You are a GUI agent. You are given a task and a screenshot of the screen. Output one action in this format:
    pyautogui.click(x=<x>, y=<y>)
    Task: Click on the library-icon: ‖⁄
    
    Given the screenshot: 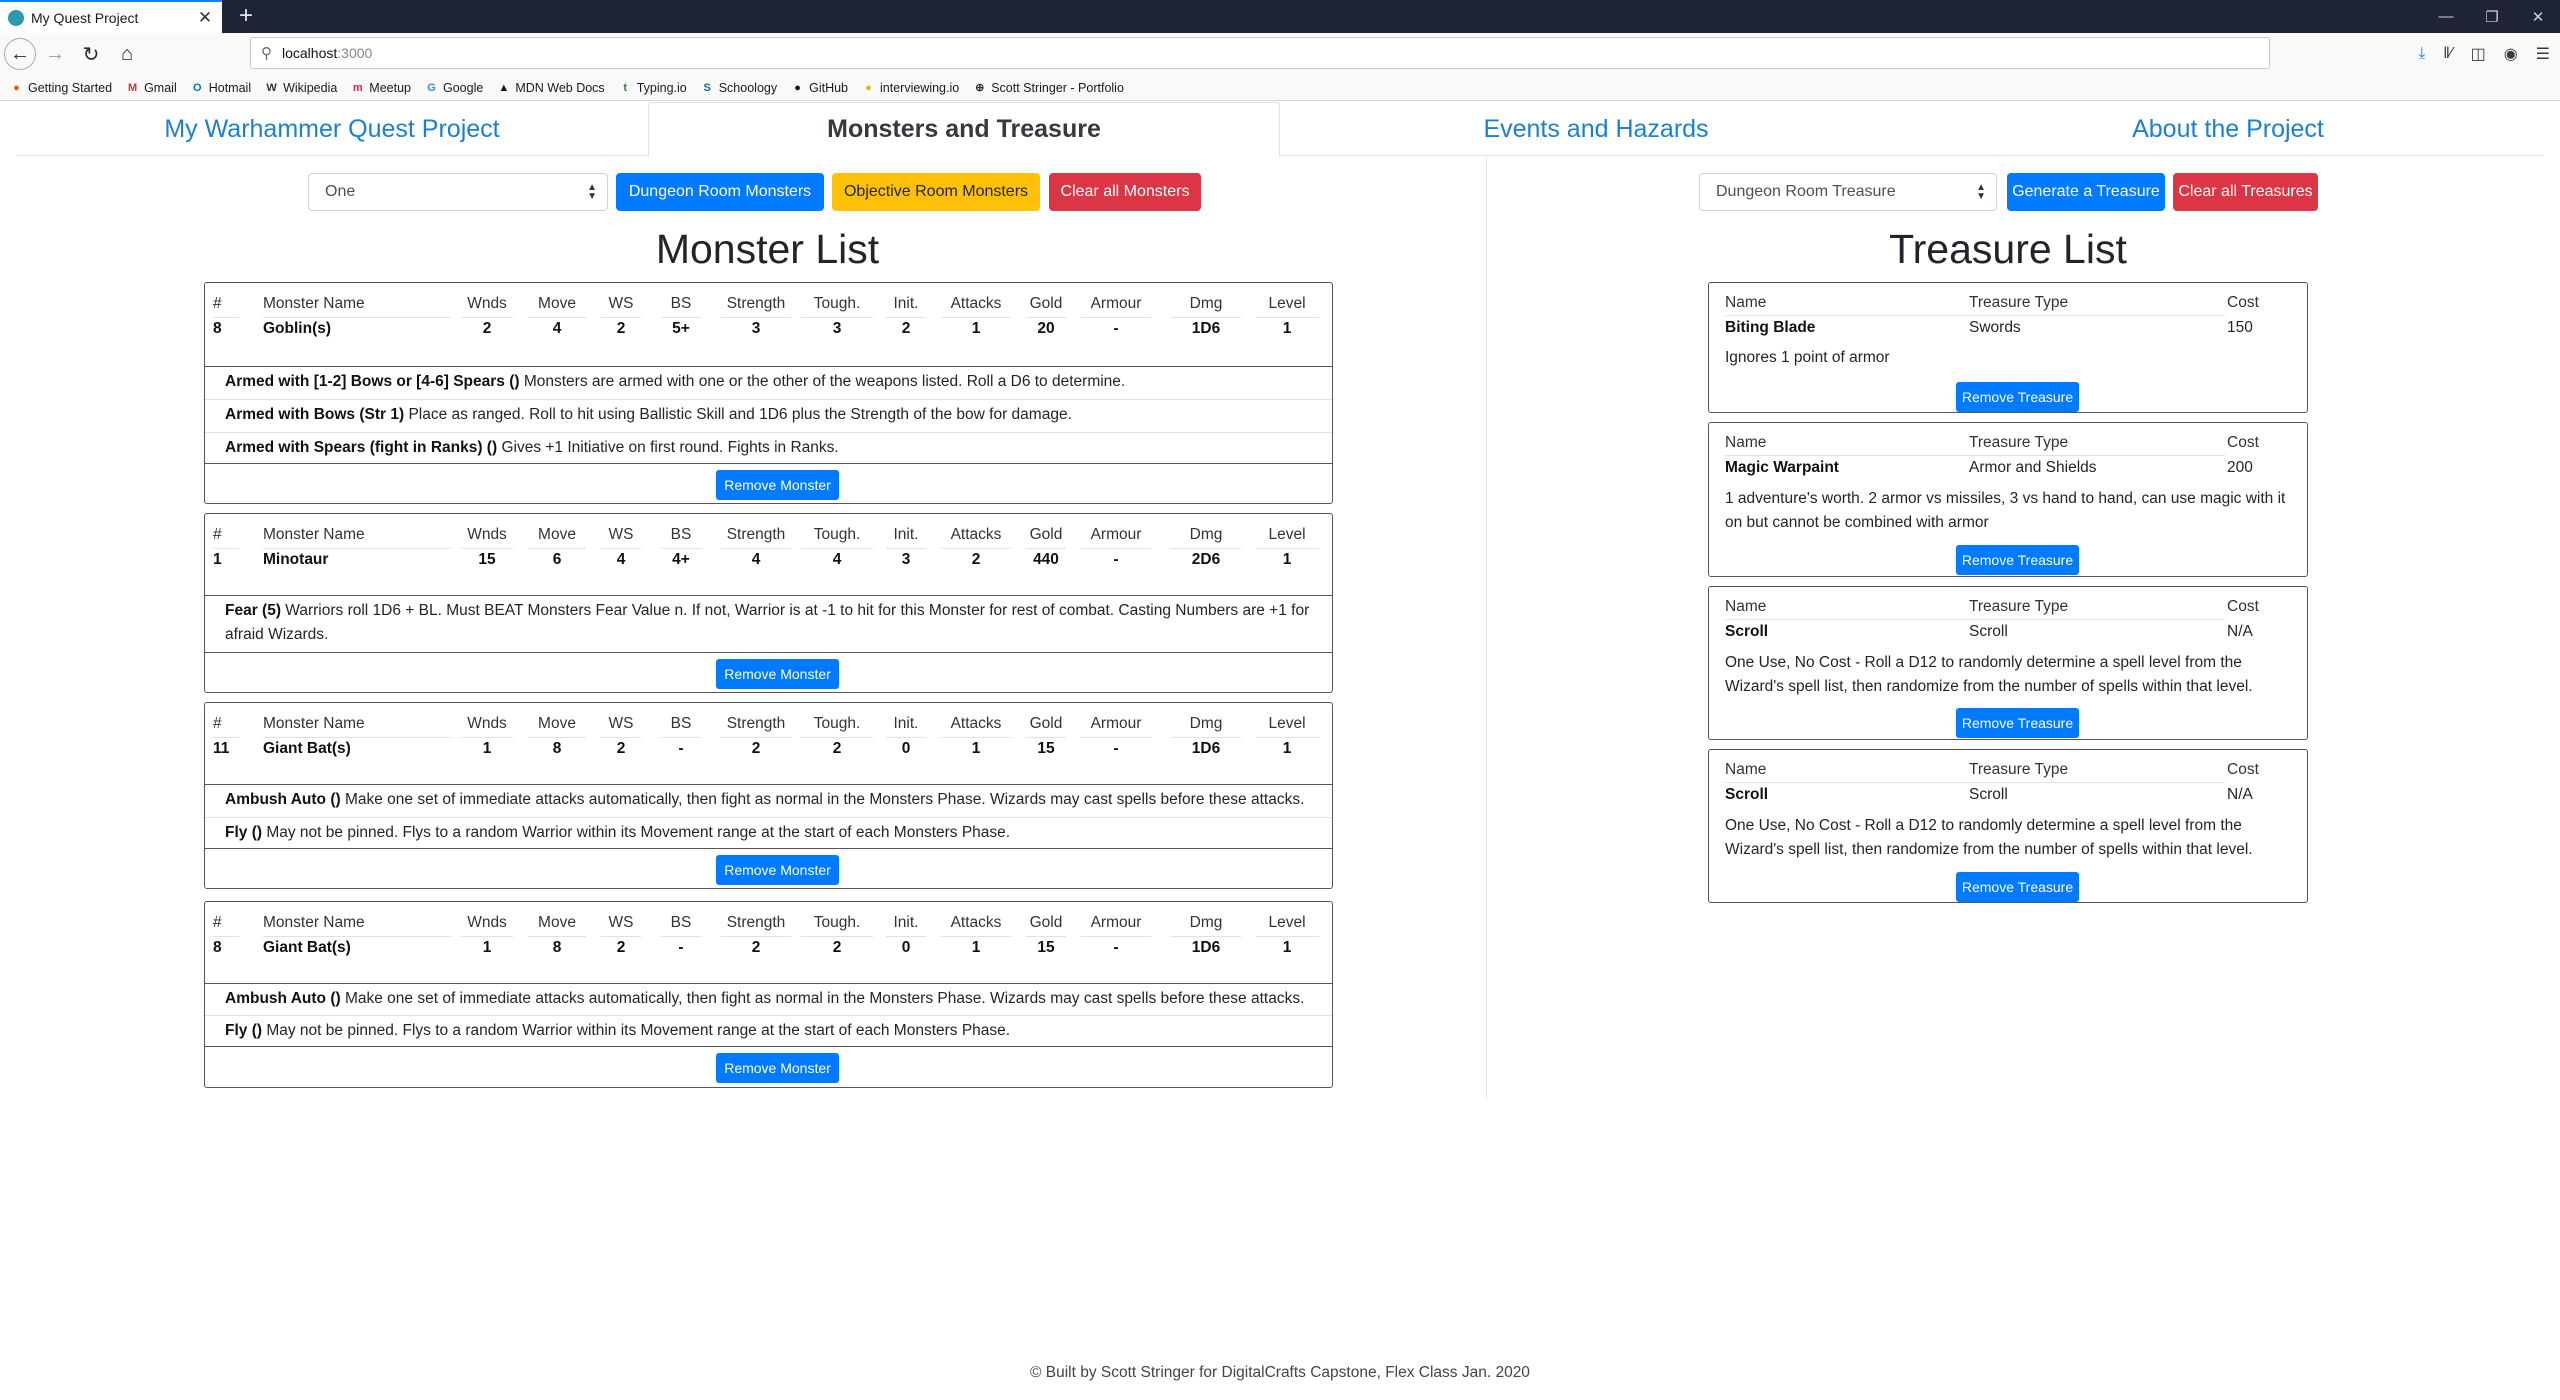 What is the action you would take?
    pyautogui.click(x=2447, y=54)
    